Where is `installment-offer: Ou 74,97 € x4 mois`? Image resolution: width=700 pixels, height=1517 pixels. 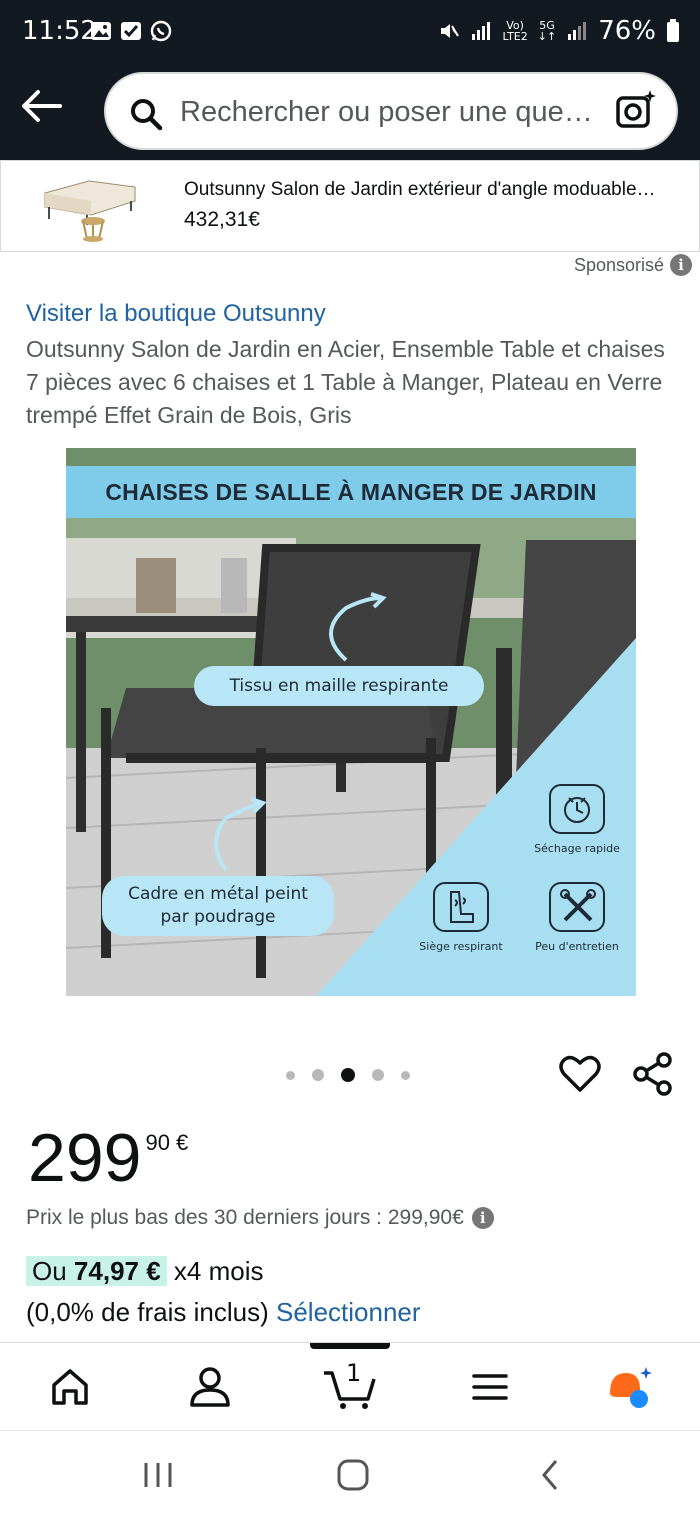 installment-offer: Ou 74,97 € x4 mois is located at coordinates (144, 1271).